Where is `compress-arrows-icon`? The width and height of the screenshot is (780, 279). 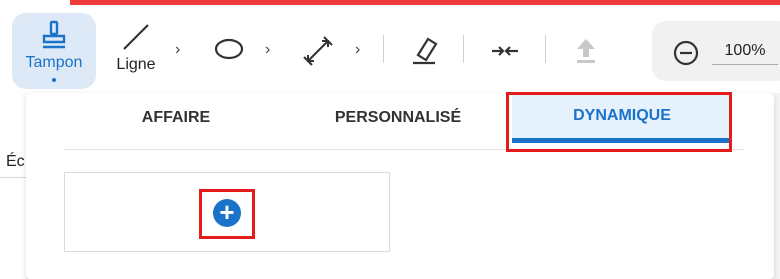
compress-arrows-icon is located at coordinates (505, 51).